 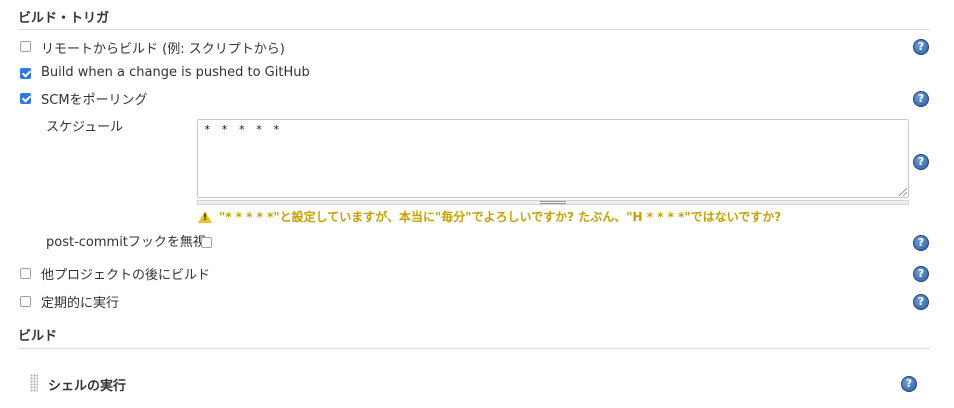 What do you see at coordinates (87, 386) in the screenshot?
I see `shell-step-title: シェルの実行` at bounding box center [87, 386].